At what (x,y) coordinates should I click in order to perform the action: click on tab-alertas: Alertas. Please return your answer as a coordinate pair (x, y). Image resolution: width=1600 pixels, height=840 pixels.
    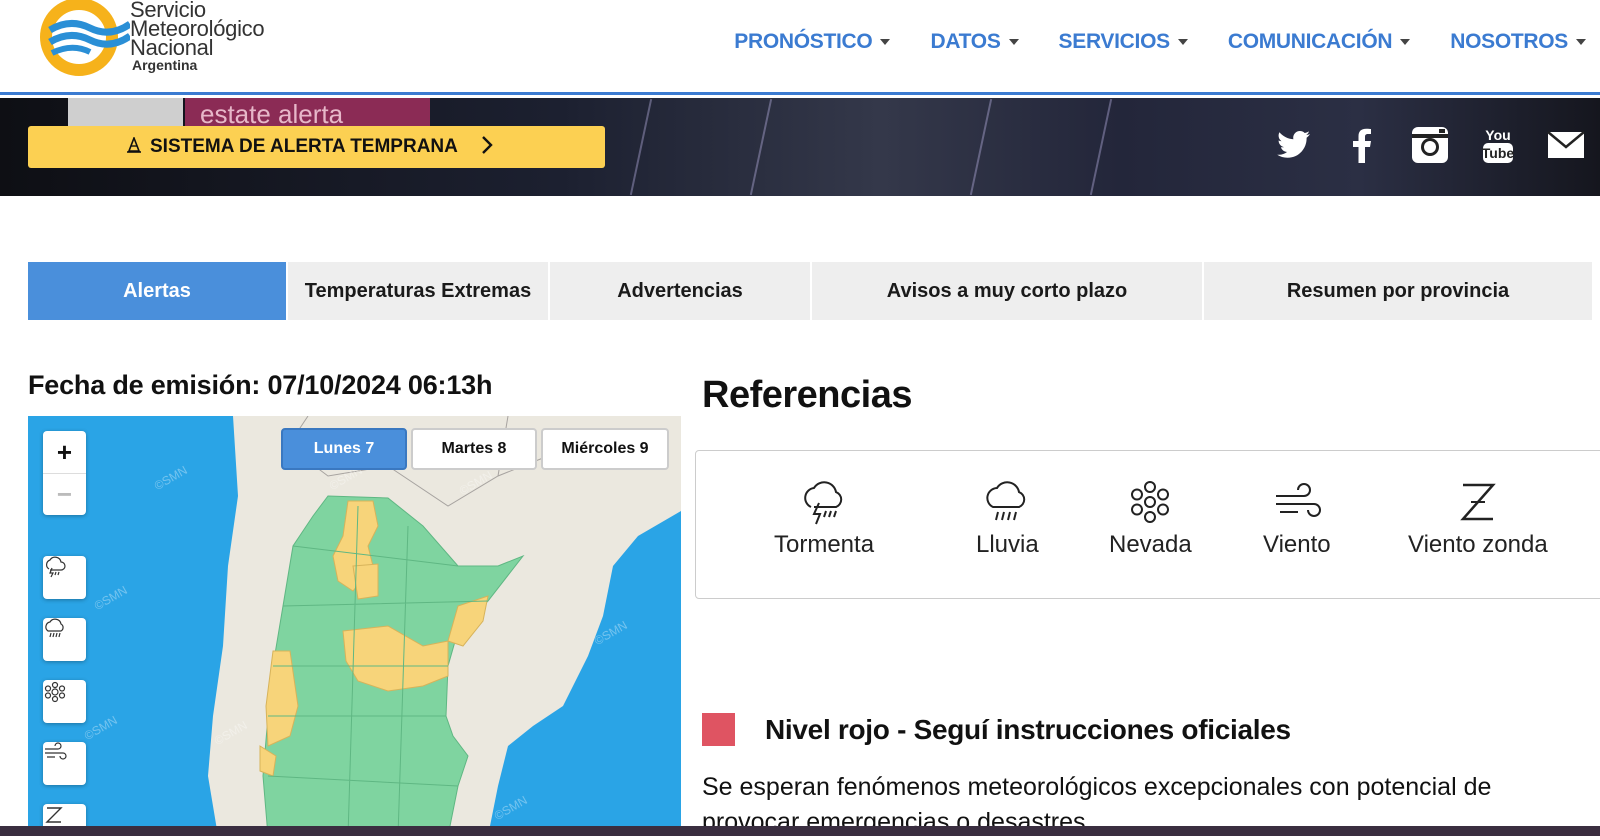
    Looking at the image, I should click on (158, 291).